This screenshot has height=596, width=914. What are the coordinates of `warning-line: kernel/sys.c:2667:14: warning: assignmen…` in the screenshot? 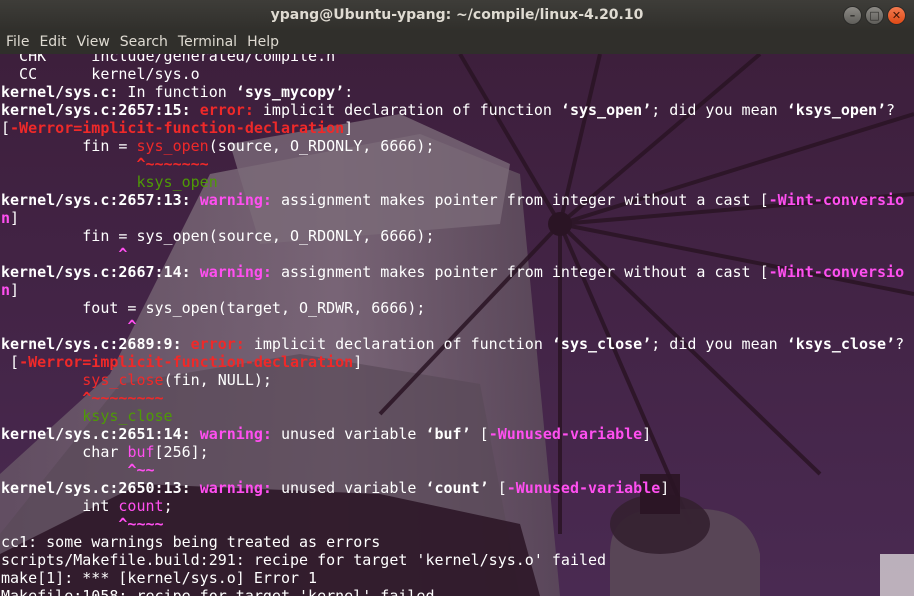 It's located at (453, 272).